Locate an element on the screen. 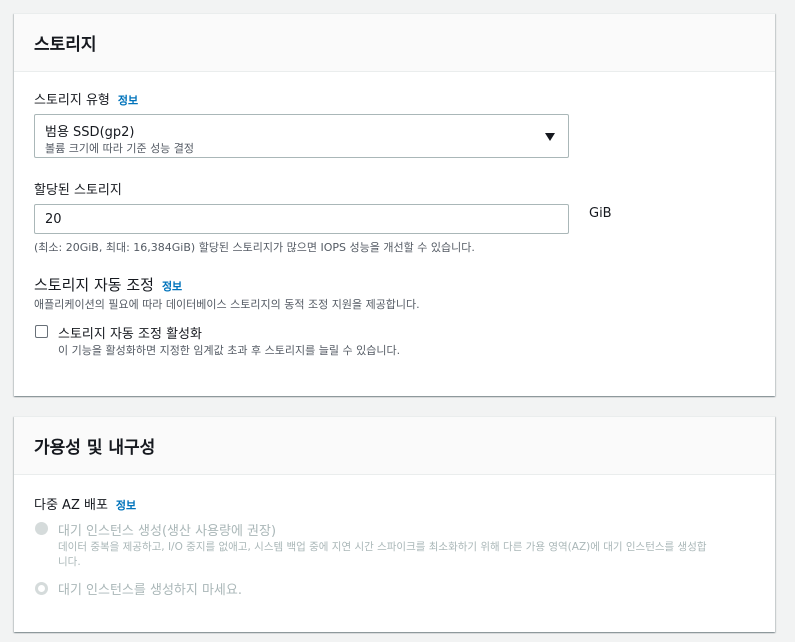  storage-type-label-row: 스토리지 유형 정보 is located at coordinates (86, 98).